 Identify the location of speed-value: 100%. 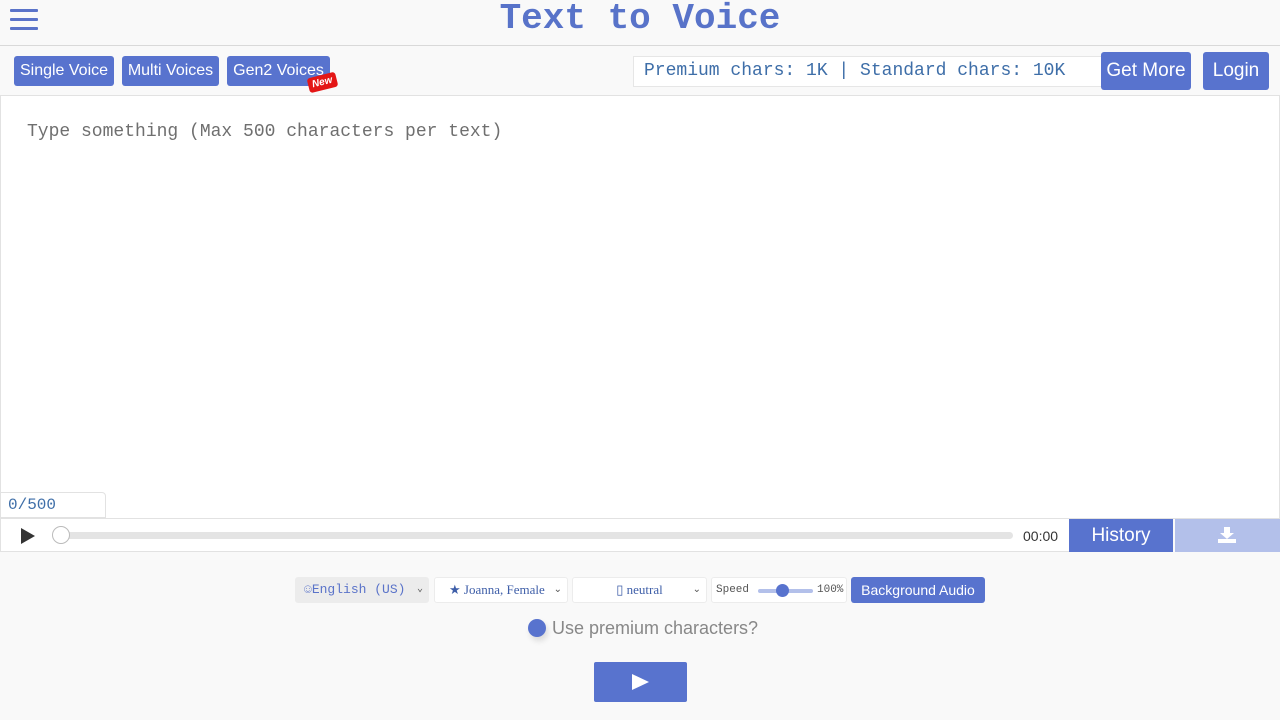
(830, 590).